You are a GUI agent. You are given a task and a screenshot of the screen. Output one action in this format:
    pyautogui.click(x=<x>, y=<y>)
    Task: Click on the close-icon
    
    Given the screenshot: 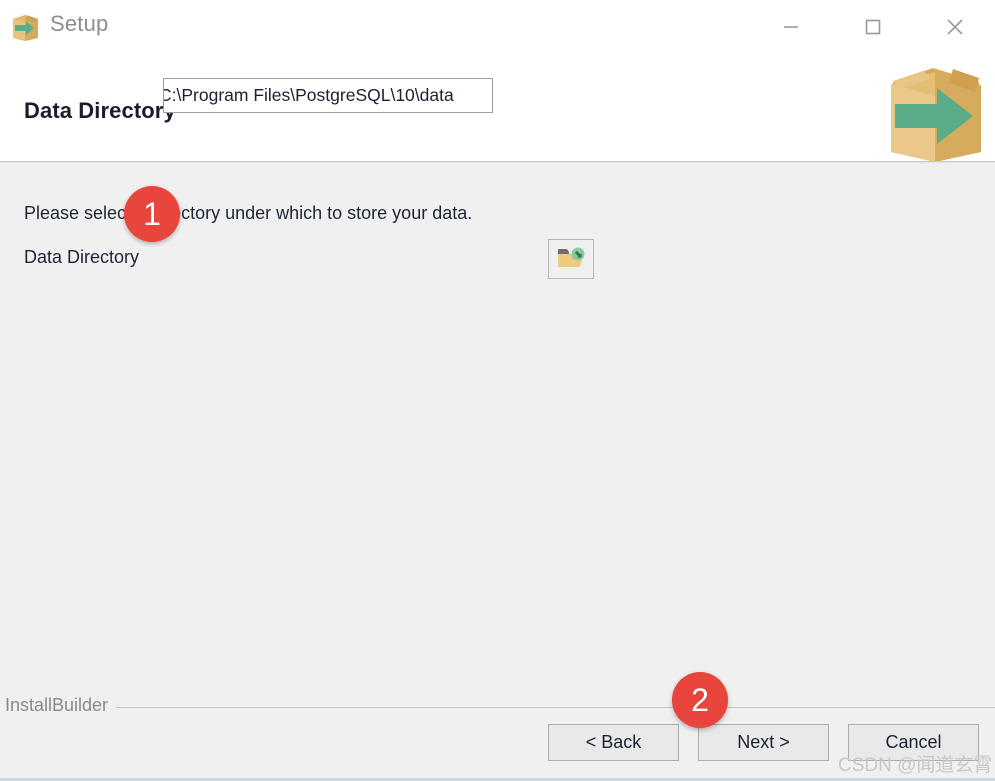 What is the action you would take?
    pyautogui.click(x=955, y=27)
    